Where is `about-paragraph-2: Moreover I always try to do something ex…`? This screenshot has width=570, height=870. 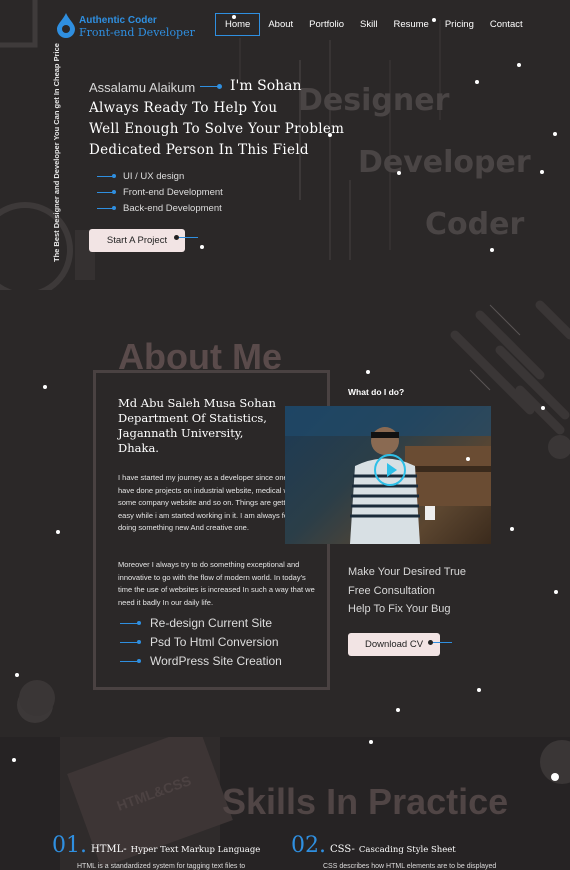 about-paragraph-2: Moreover I always try to do something ex… is located at coordinates (216, 583).